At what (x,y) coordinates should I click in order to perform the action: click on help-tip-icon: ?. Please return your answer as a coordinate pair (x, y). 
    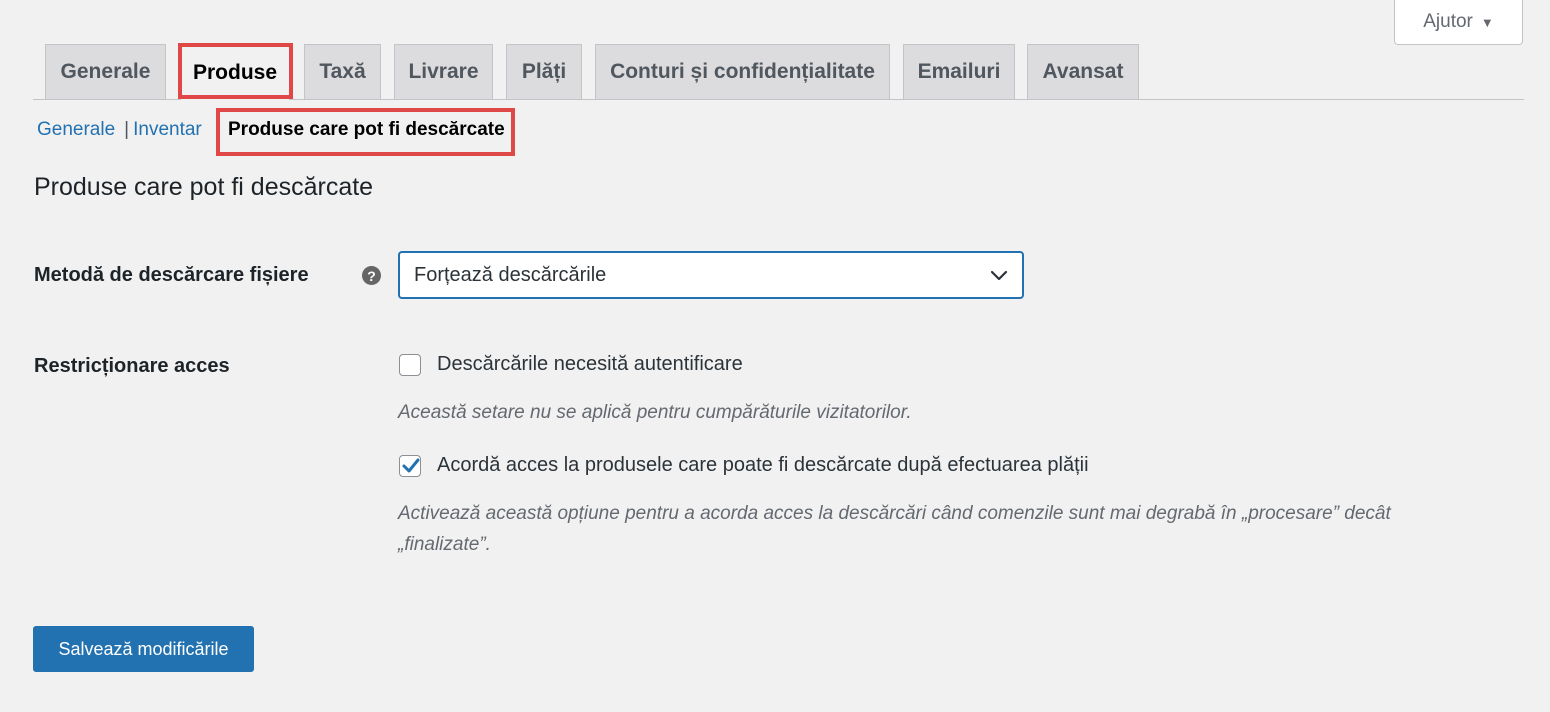
    Looking at the image, I should click on (371, 275).